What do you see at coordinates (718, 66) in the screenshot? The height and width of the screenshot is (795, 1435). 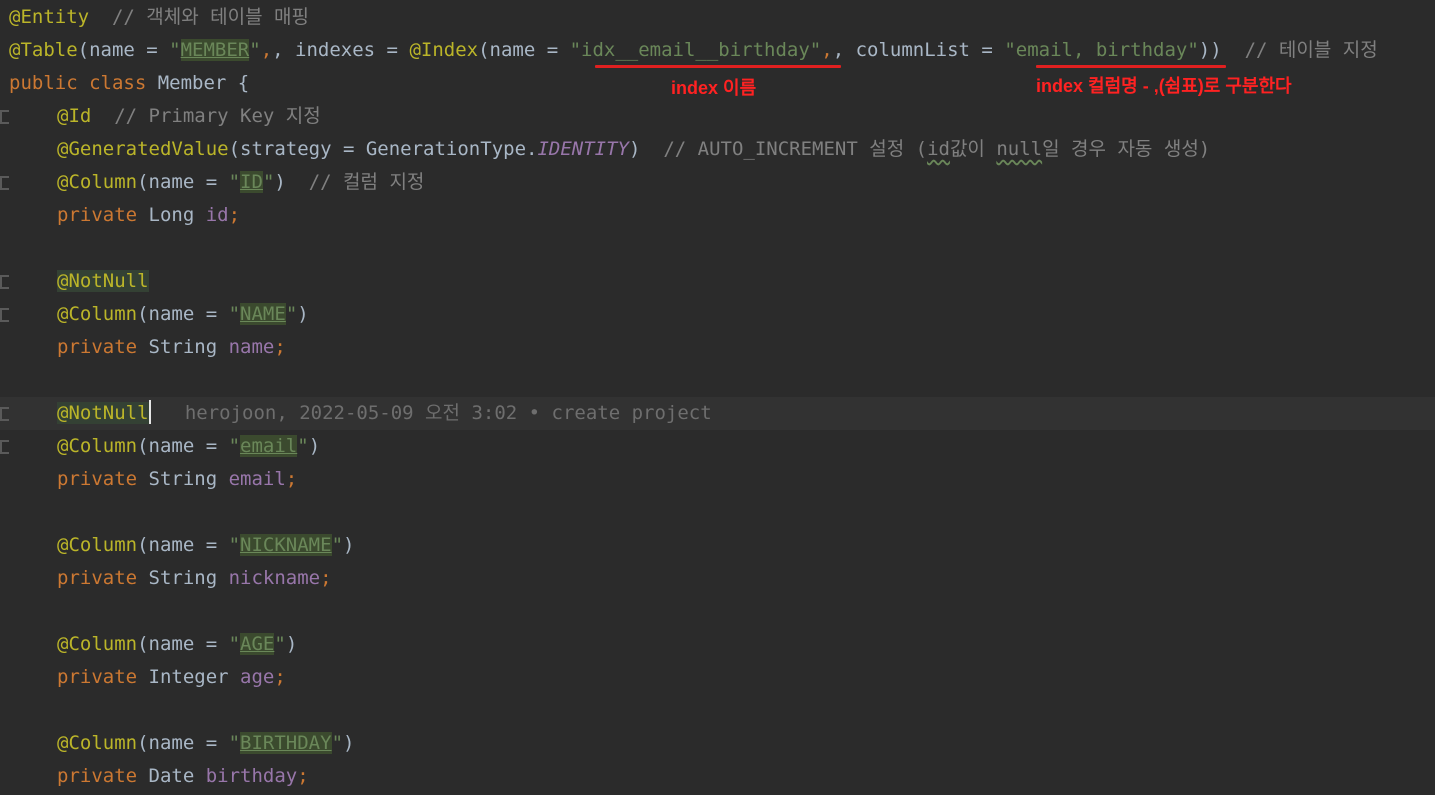 I see `index-name-underline` at bounding box center [718, 66].